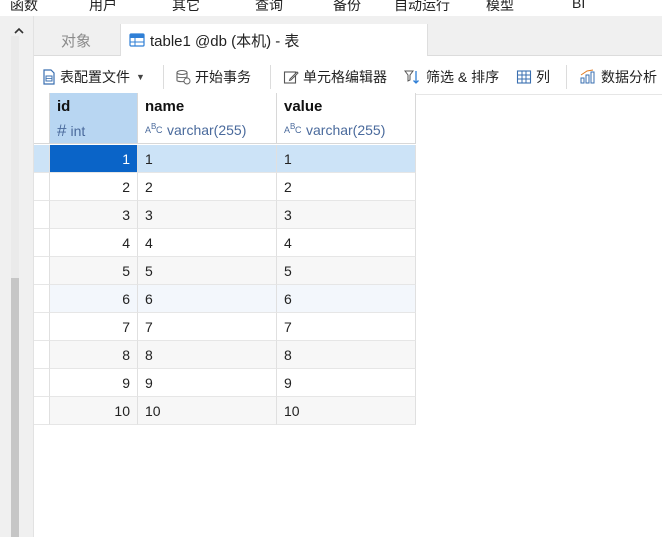 The width and height of the screenshot is (662, 537). I want to click on column-header-id: id # int, so click(94, 118).